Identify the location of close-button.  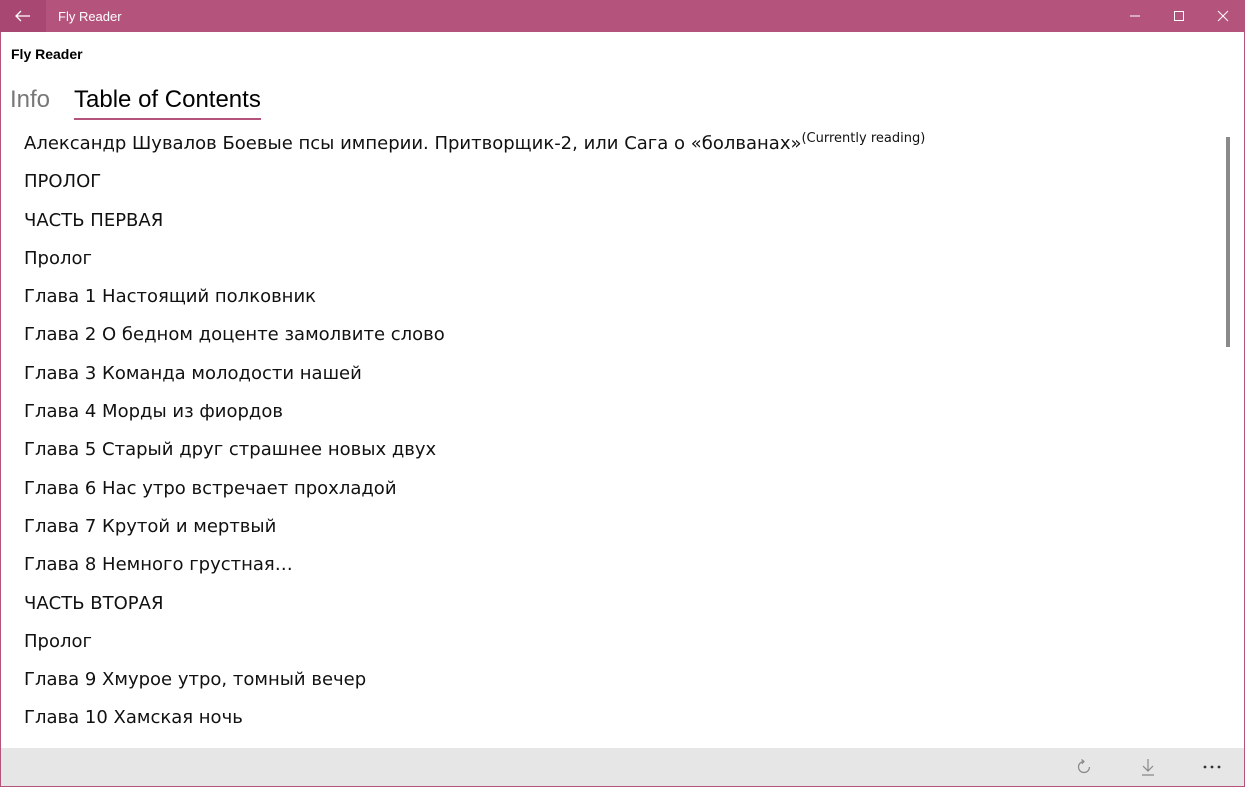
(1223, 16).